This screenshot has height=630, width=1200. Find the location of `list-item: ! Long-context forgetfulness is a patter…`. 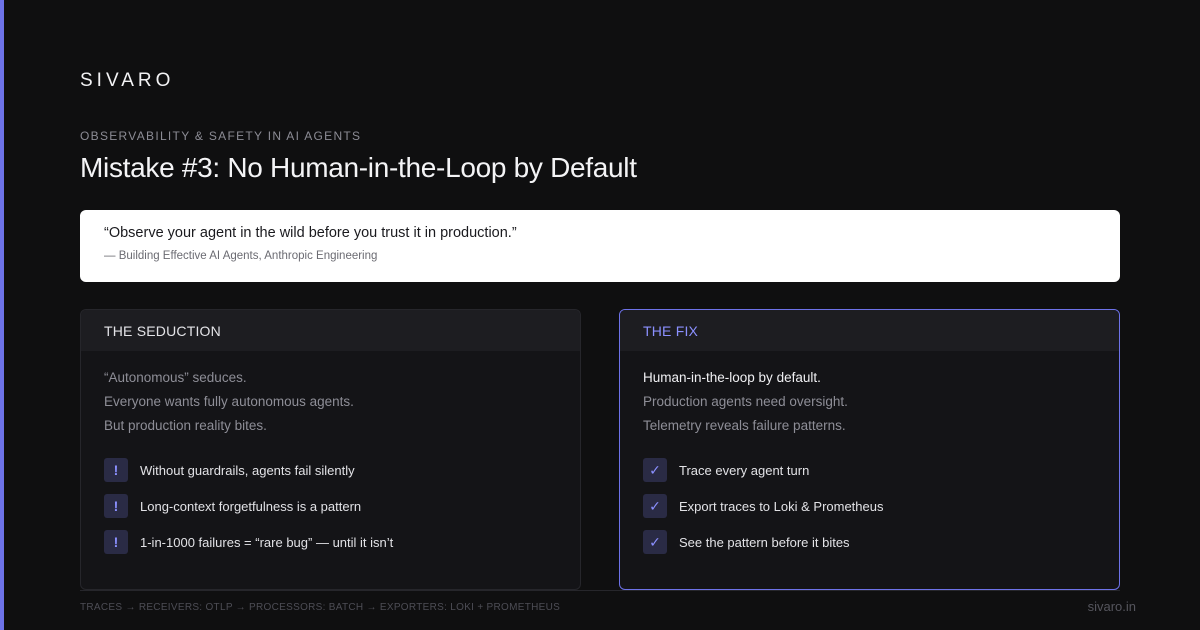

list-item: ! Long-context forgetfulness is a patter… is located at coordinates (330, 506).